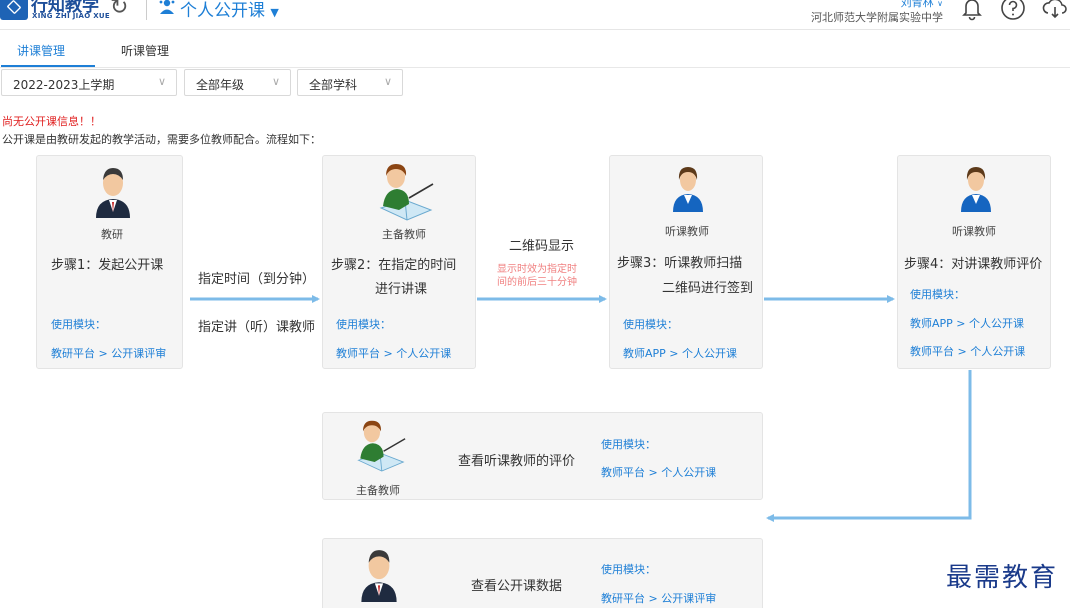 The width and height of the screenshot is (1070, 608). What do you see at coordinates (708, 288) in the screenshot?
I see `step3-title-line2: 二维码进行签到` at bounding box center [708, 288].